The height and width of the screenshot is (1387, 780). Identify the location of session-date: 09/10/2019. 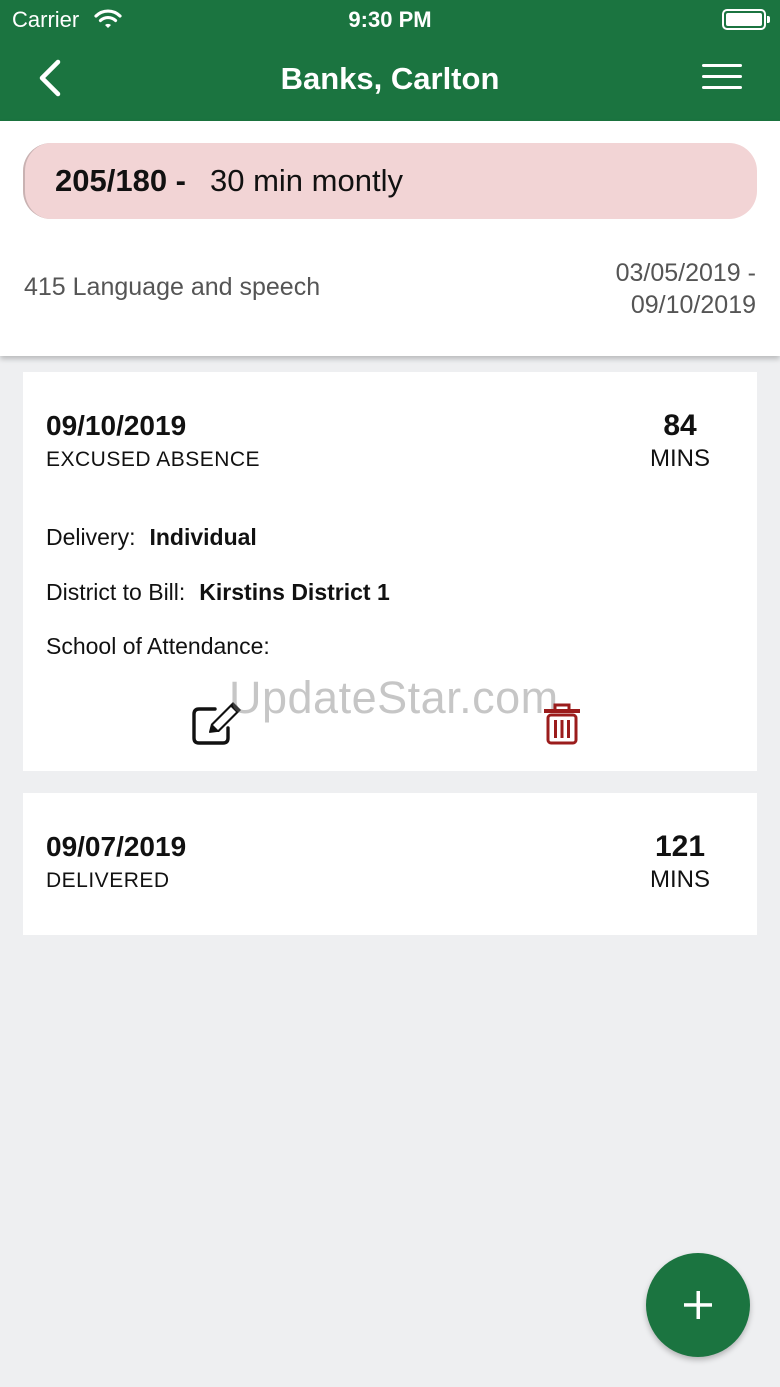
(116, 425).